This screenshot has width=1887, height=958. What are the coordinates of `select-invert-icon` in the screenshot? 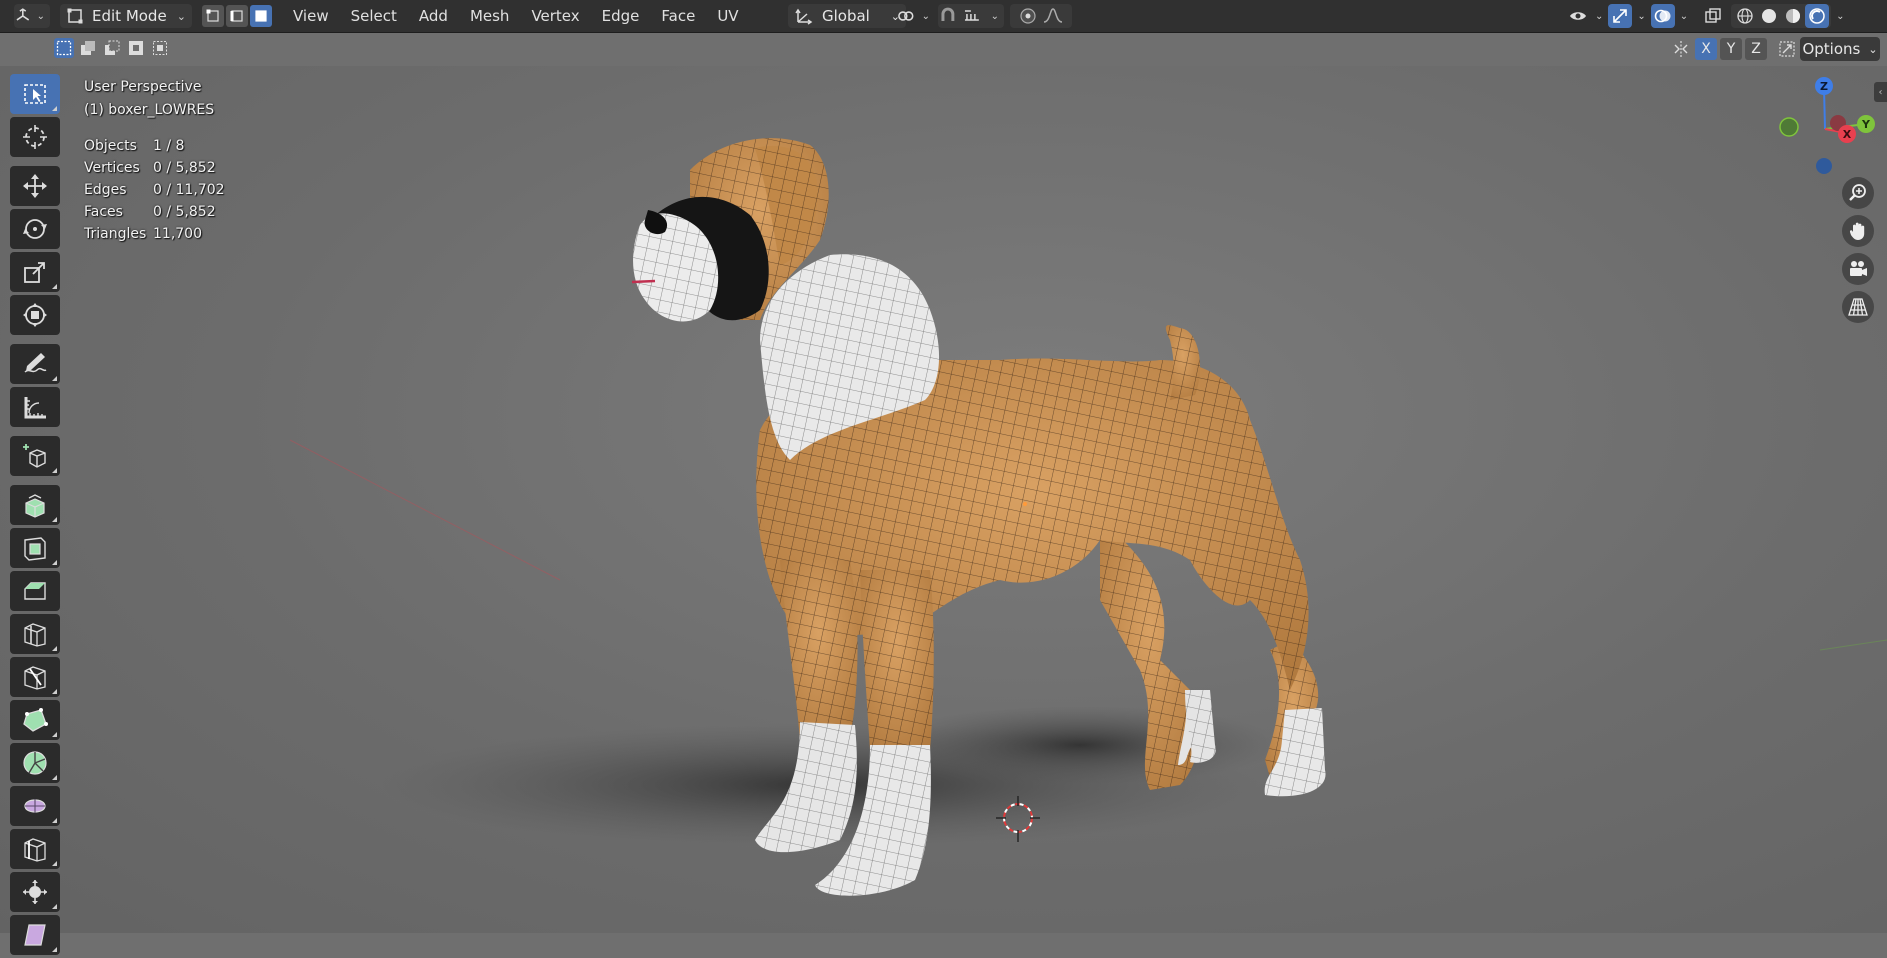 It's located at (136, 48).